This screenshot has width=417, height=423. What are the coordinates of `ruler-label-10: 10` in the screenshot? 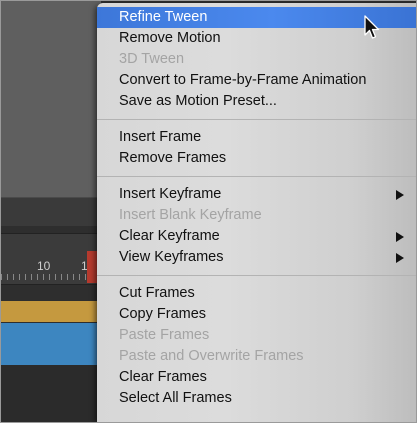 It's located at (44, 266).